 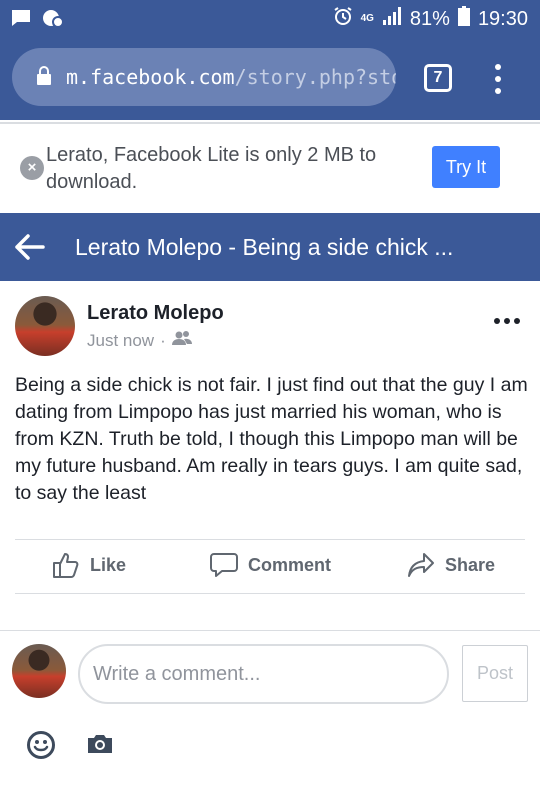 What do you see at coordinates (466, 167) in the screenshot?
I see `try-it-button: Try It` at bounding box center [466, 167].